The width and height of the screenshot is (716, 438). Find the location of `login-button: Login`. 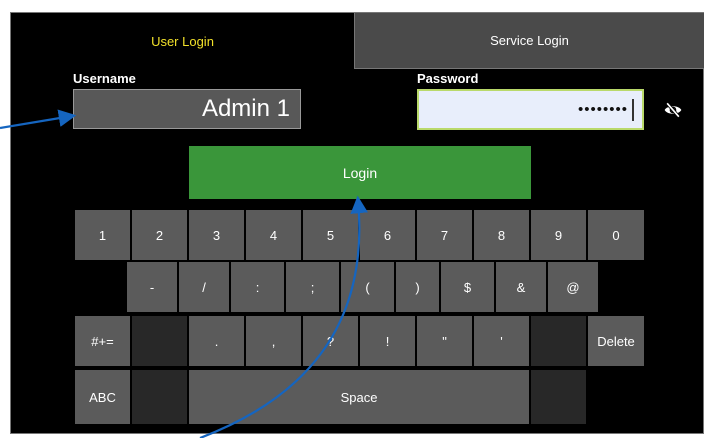

login-button: Login is located at coordinates (360, 172).